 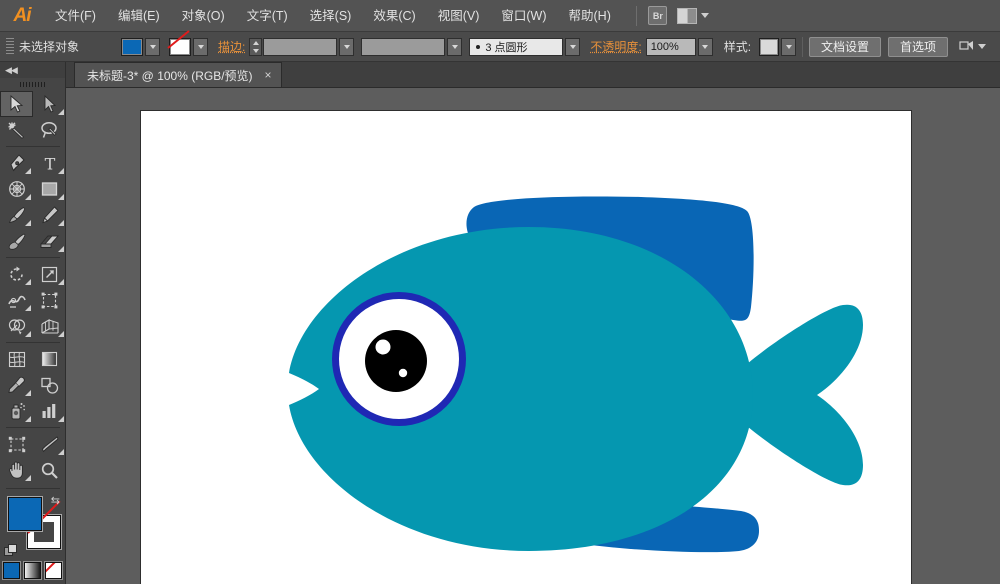 I want to click on stroke-swatch-none, so click(x=180, y=46).